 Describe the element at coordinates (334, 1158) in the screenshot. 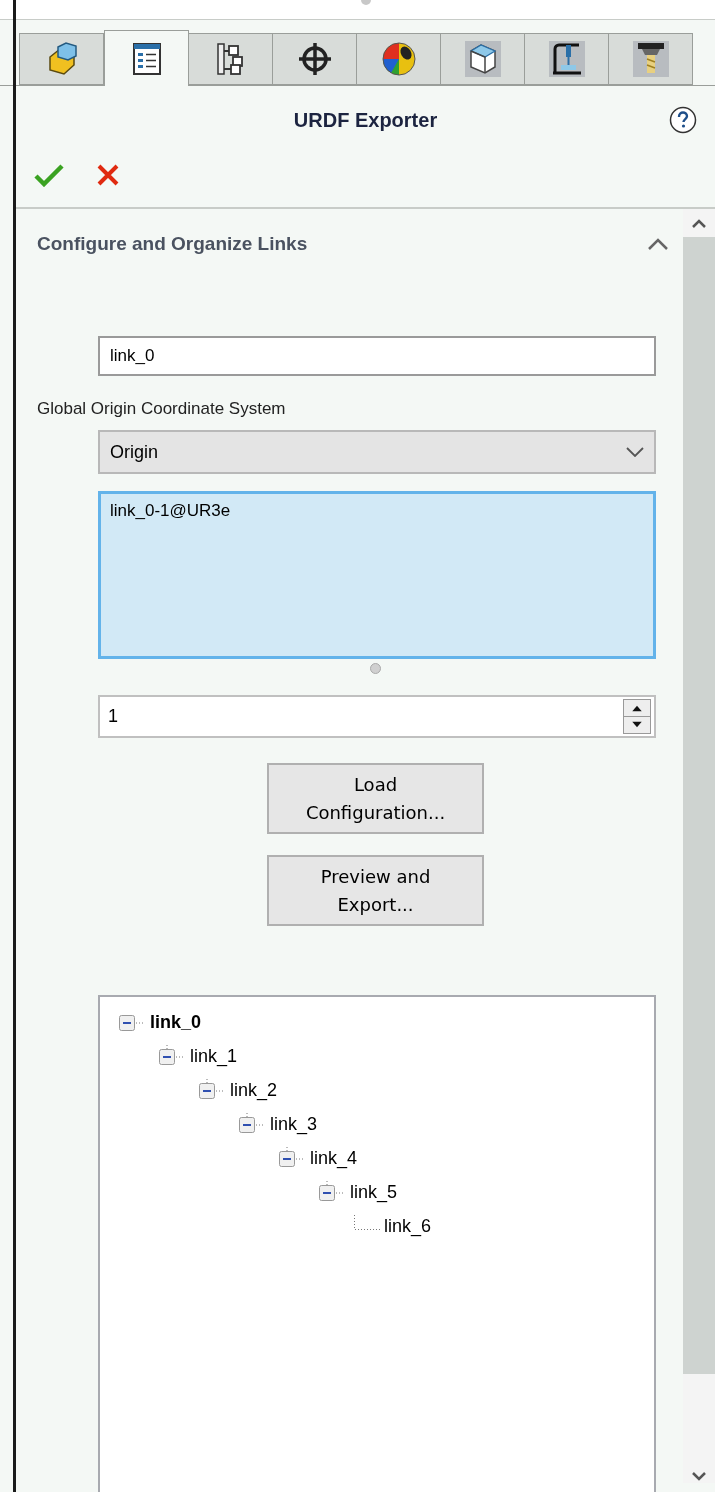

I see `tree-item: link_4` at that location.